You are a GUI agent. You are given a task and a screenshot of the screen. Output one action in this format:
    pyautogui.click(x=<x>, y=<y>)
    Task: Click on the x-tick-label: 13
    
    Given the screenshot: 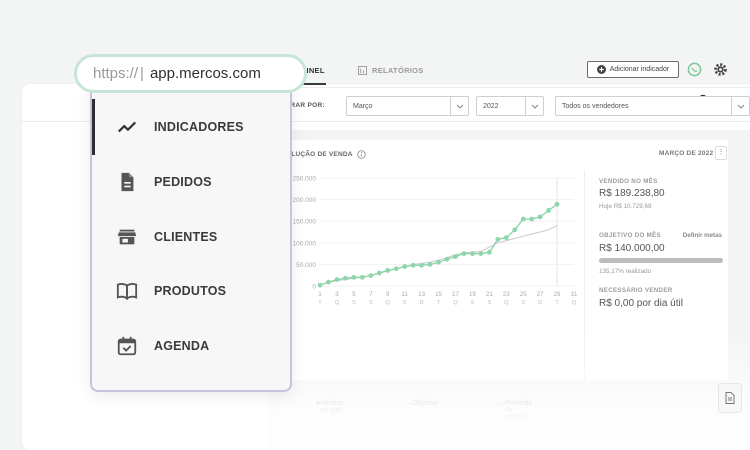 What is the action you would take?
    pyautogui.click(x=421, y=294)
    